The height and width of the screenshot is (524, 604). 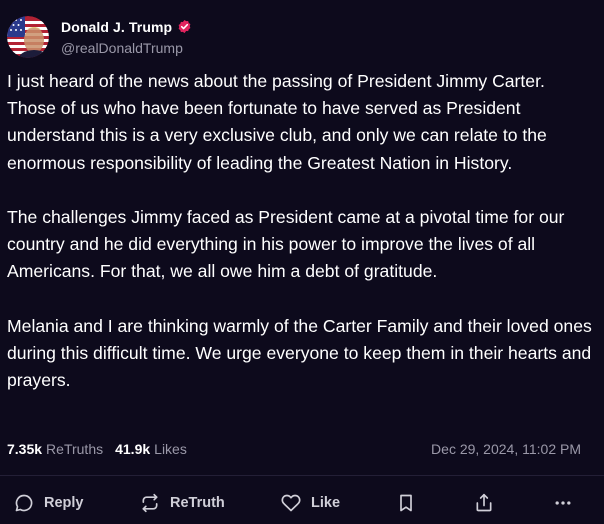 I want to click on retruths-count: 7.35k, so click(x=25, y=449).